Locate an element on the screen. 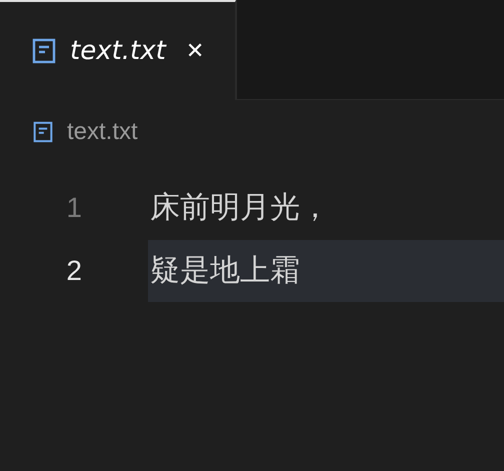 This screenshot has width=504, height=471. line-number: 1 is located at coordinates (73, 208).